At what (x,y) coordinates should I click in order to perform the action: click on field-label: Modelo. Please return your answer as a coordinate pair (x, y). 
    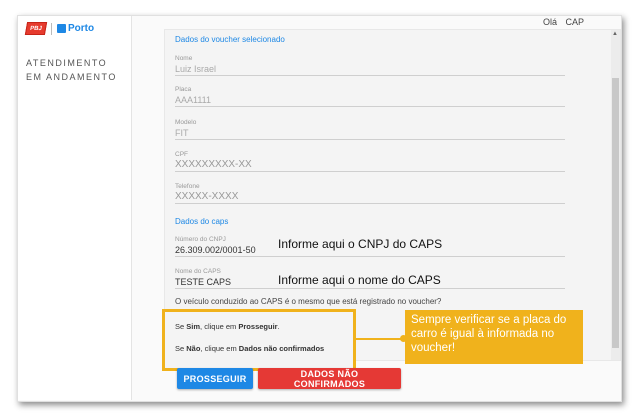
    Looking at the image, I should click on (186, 122).